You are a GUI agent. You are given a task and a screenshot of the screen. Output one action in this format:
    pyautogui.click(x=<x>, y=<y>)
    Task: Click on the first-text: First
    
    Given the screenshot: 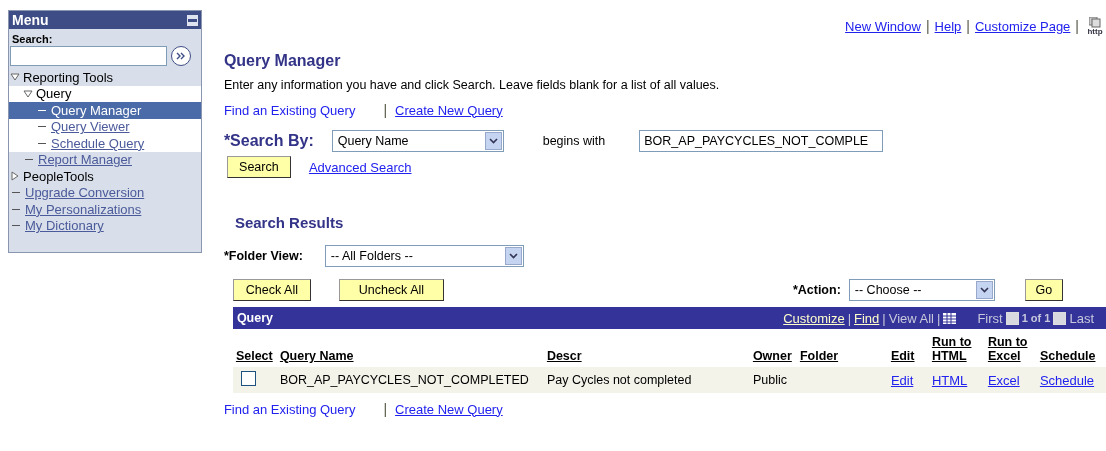 What is the action you would take?
    pyautogui.click(x=990, y=318)
    